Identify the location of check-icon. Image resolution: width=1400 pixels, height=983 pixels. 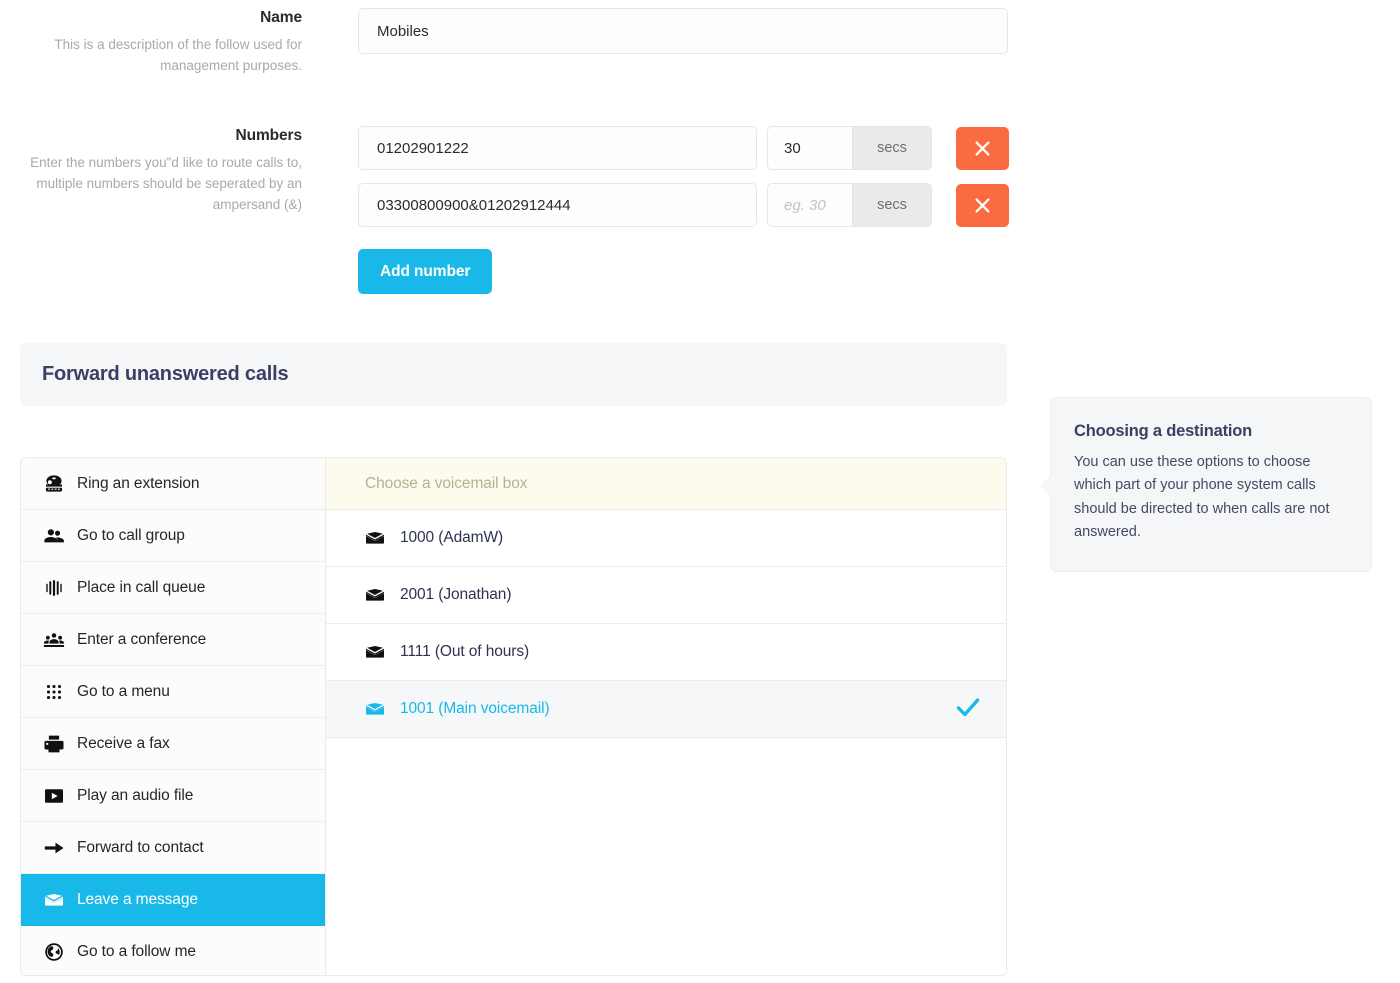
(968, 709).